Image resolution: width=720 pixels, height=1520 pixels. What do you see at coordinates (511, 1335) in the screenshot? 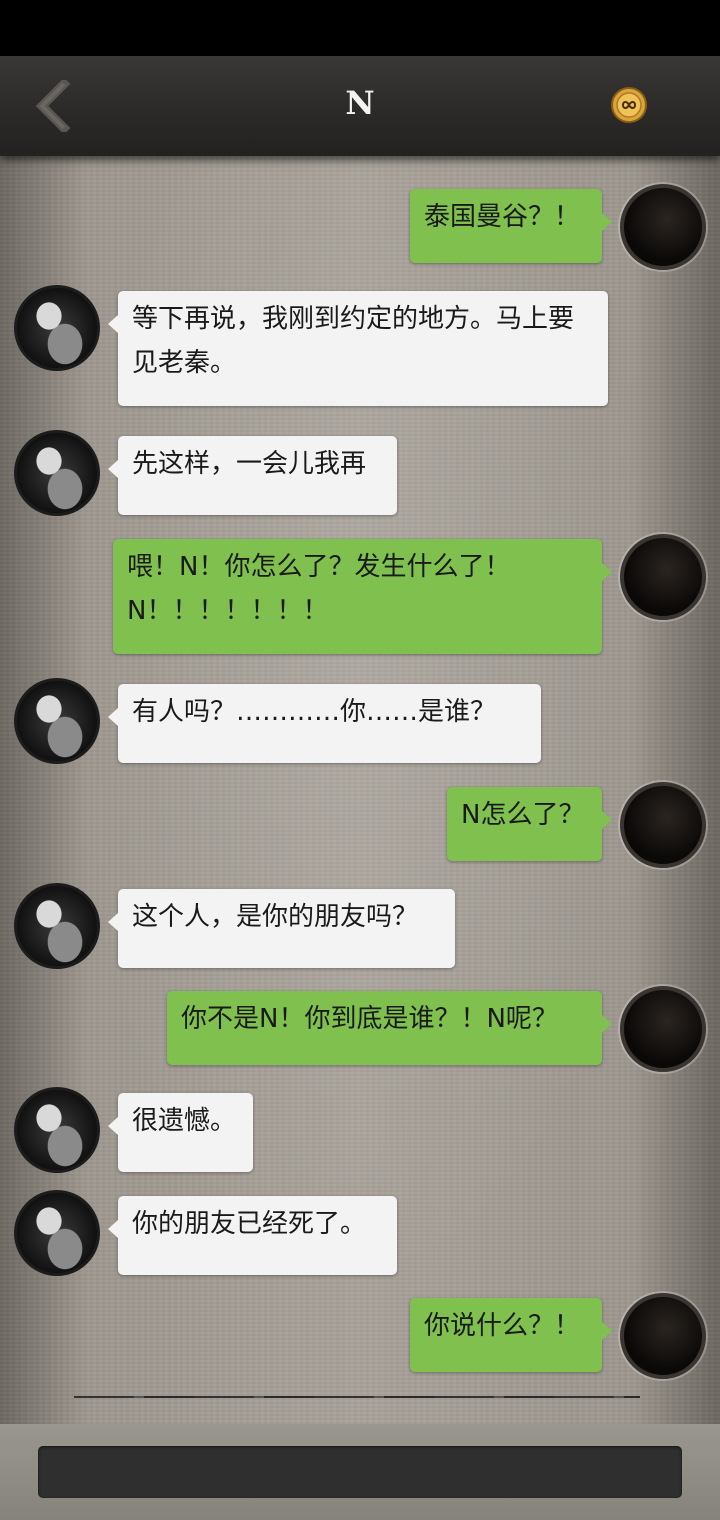
I see `message-bubble-out: 你说什么？！` at bounding box center [511, 1335].